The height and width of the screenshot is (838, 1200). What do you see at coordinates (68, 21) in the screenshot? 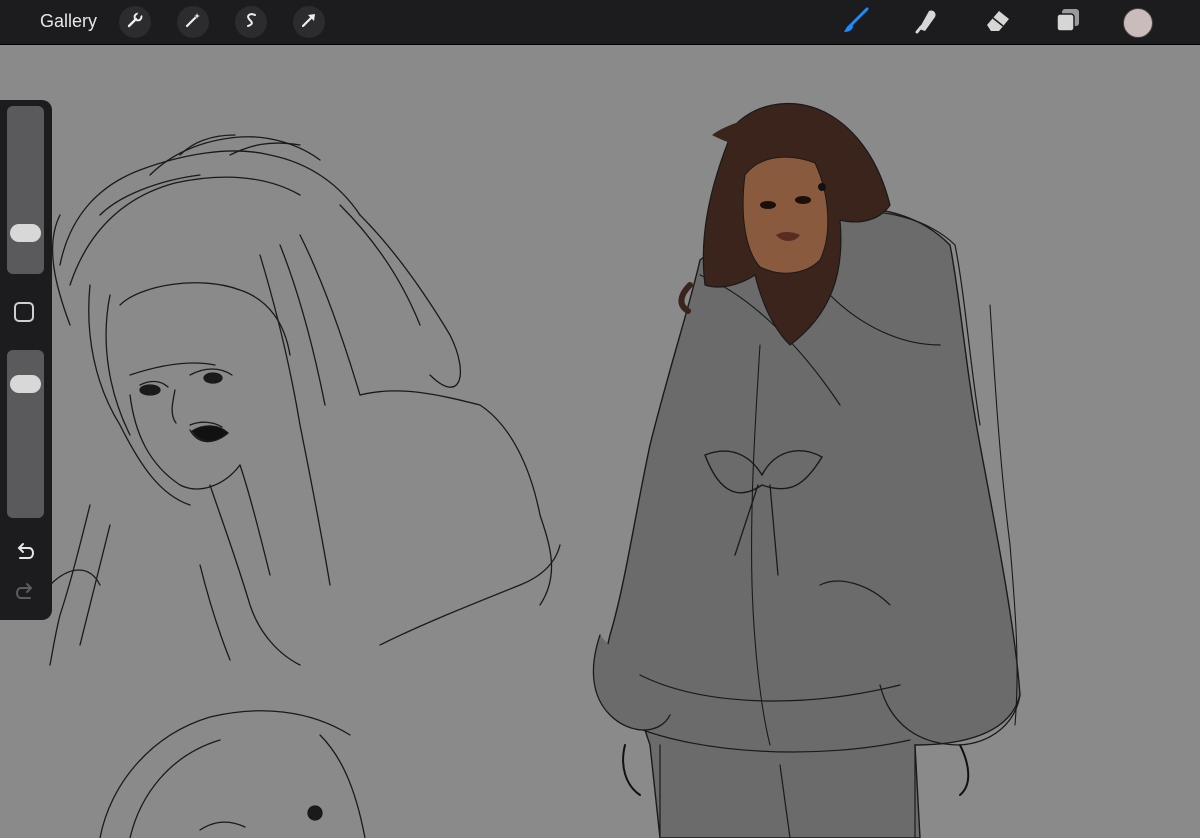
I see `gallery-button: Gallery` at bounding box center [68, 21].